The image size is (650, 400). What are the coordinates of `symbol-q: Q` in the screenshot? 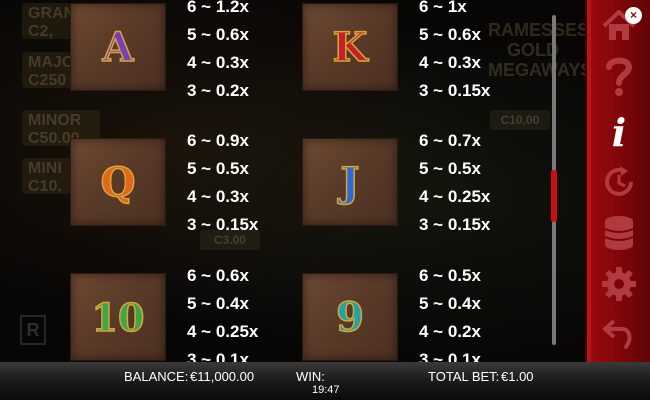 It's located at (118, 182).